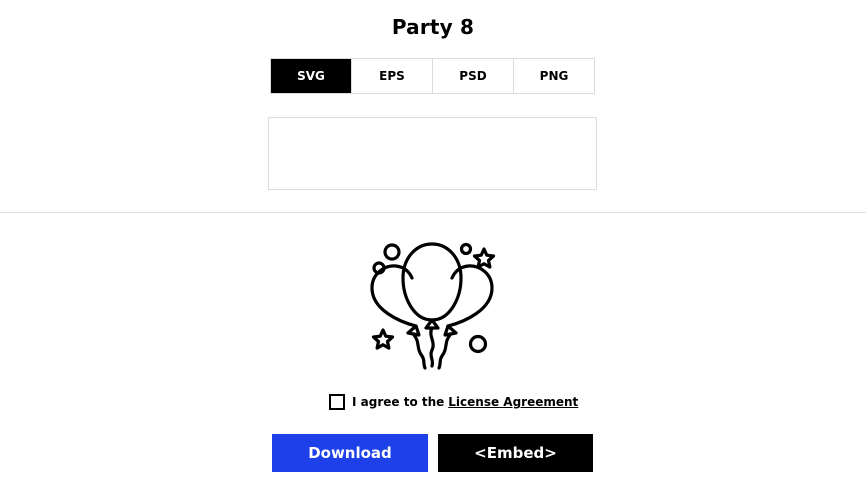  What do you see at coordinates (433, 27) in the screenshot?
I see `page-title: Party 8` at bounding box center [433, 27].